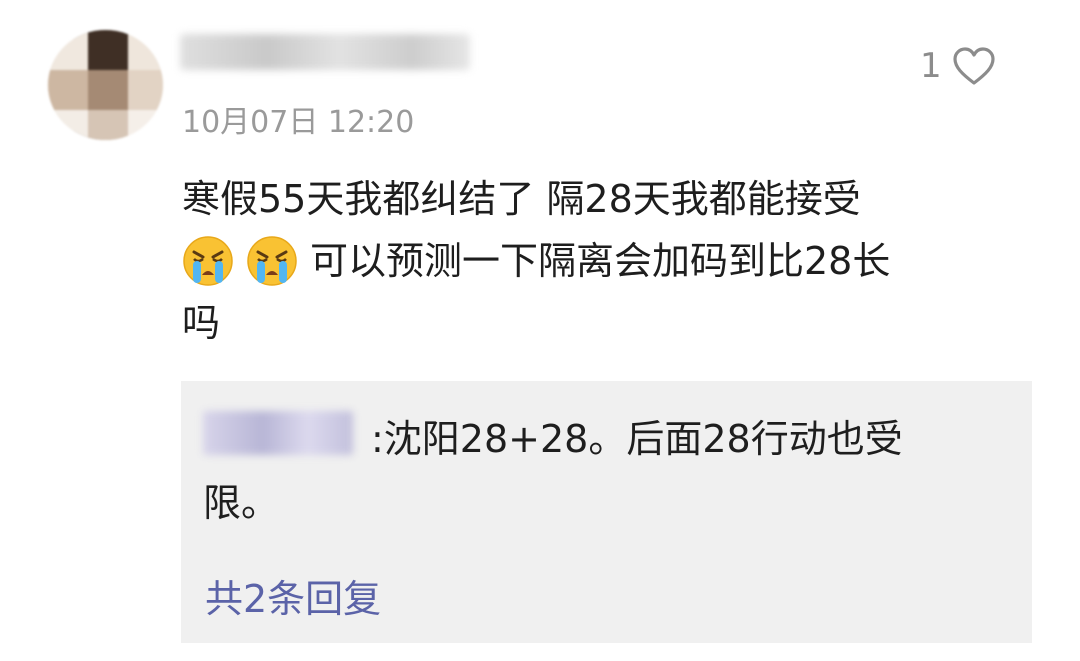  Describe the element at coordinates (201, 323) in the screenshot. I see `comment-line: 吗` at that location.